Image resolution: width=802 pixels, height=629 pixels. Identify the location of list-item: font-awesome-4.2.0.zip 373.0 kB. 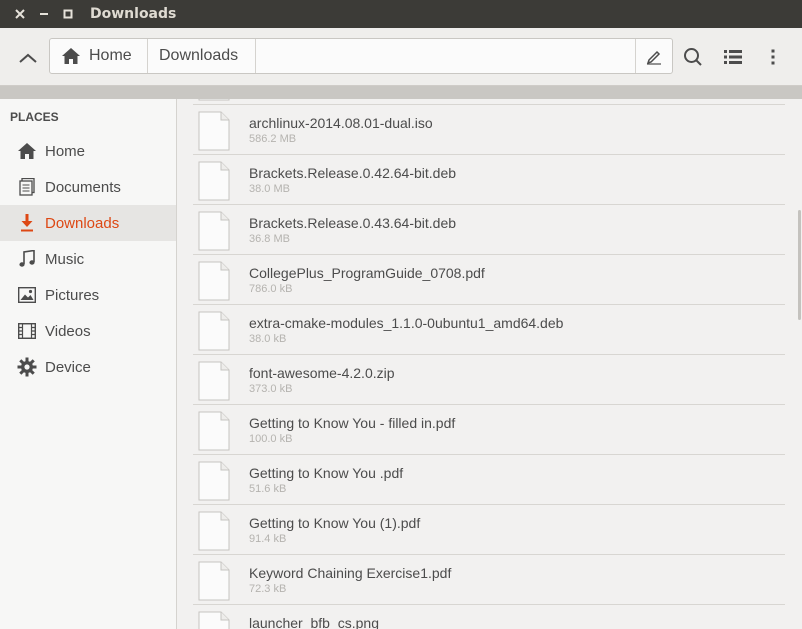
(489, 380).